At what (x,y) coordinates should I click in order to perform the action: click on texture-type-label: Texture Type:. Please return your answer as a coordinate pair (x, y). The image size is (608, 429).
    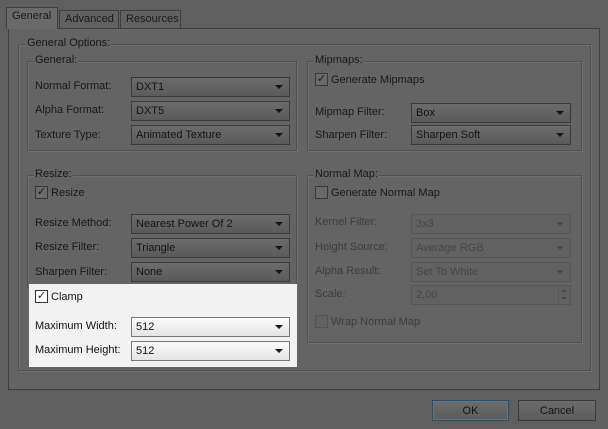
    Looking at the image, I should click on (68, 135).